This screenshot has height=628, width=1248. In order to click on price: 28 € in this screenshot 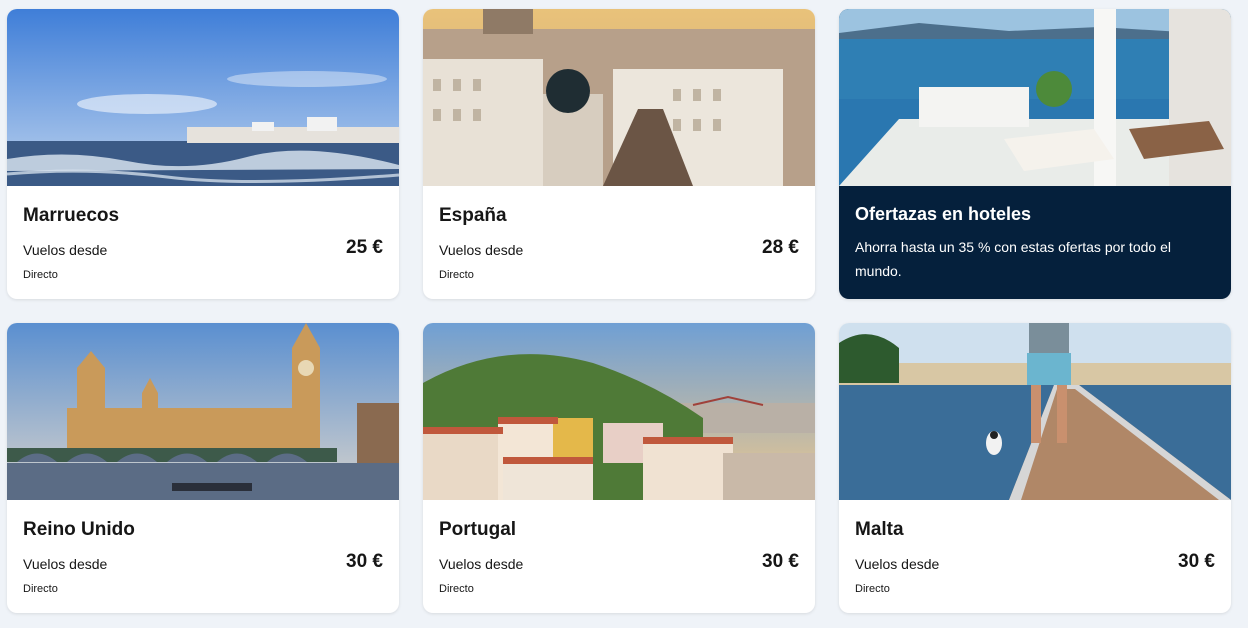, I will do `click(780, 247)`.